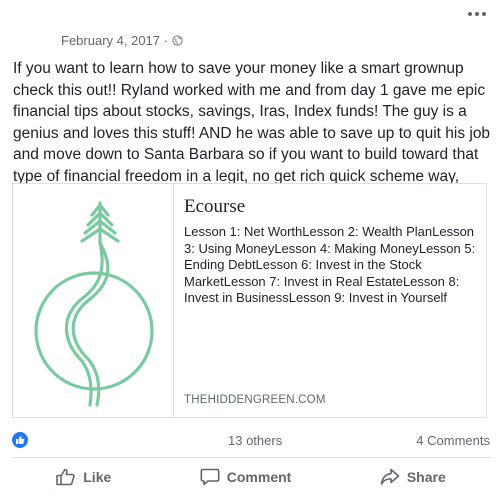 The image size is (500, 496). I want to click on comments-count: 4 Comments, so click(453, 440).